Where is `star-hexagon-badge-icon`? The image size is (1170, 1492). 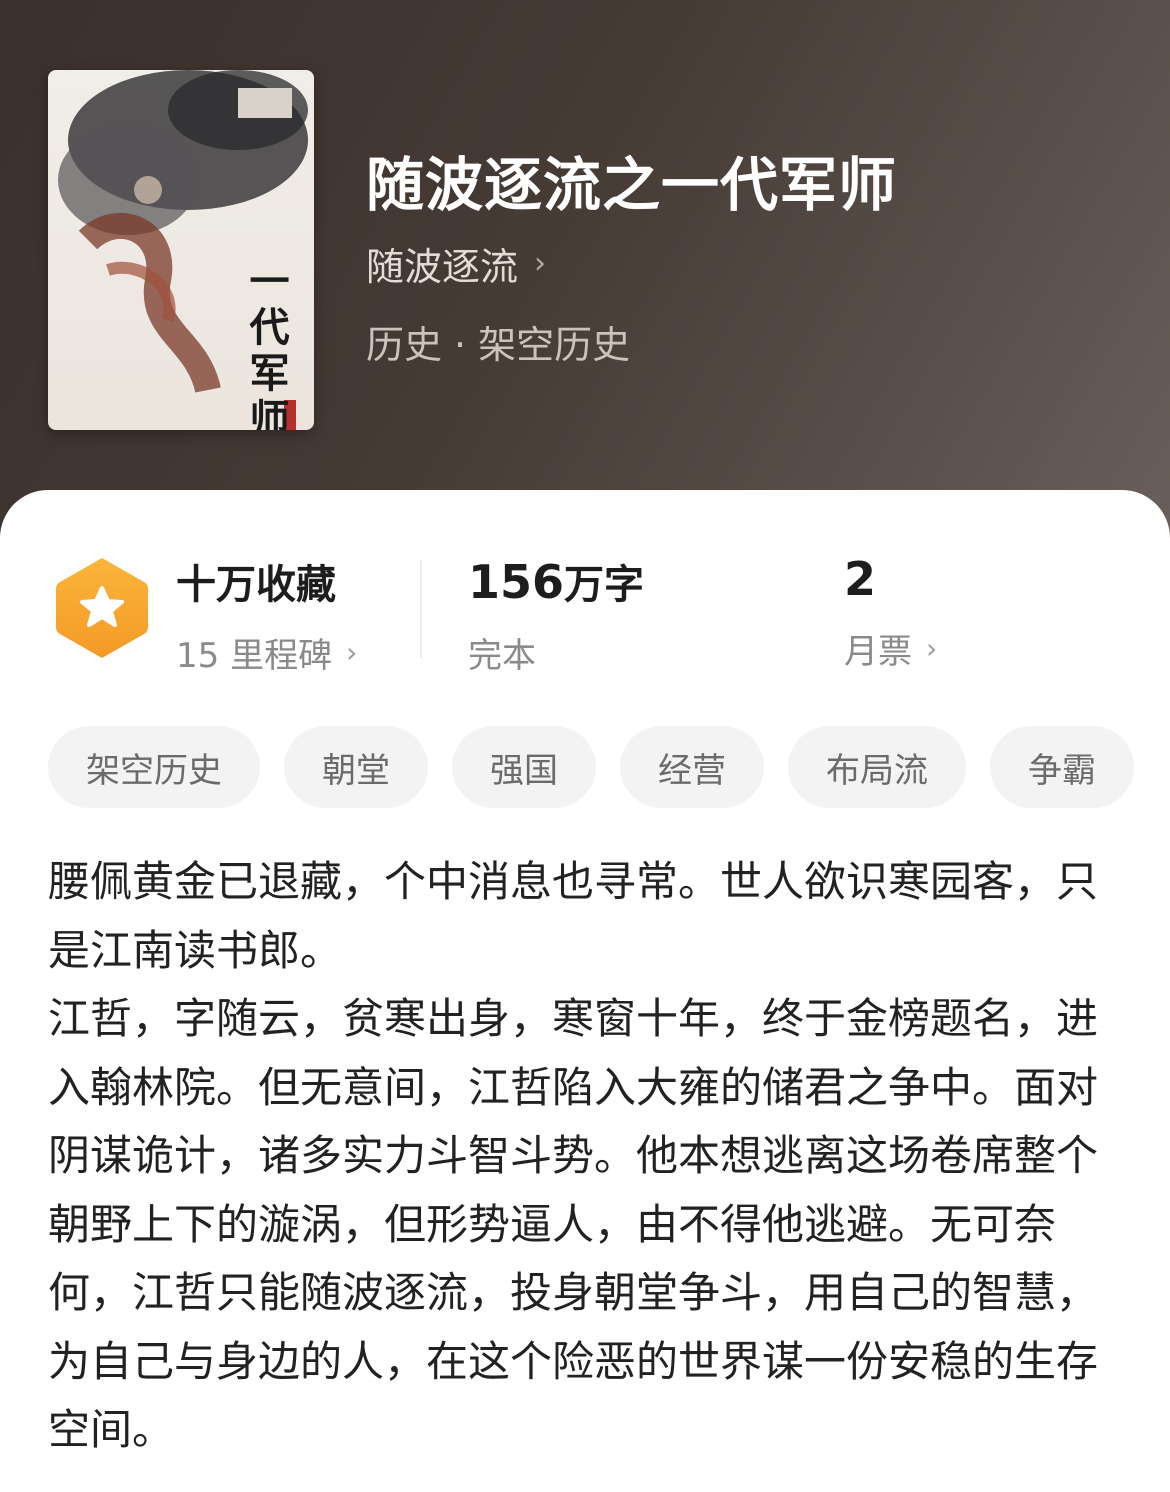
star-hexagon-badge-icon is located at coordinates (102, 608).